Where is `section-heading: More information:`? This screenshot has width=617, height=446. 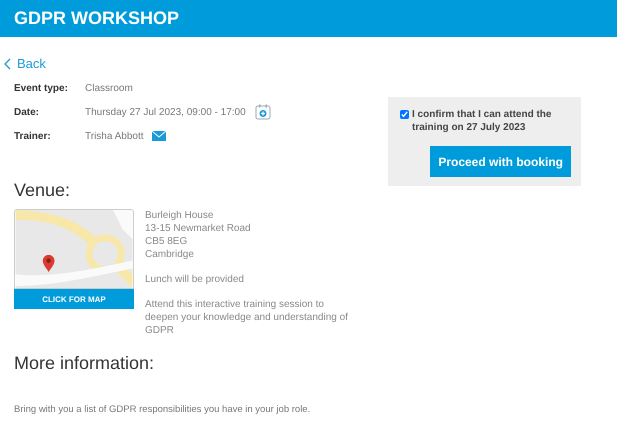
section-heading: More information: is located at coordinates (85, 363).